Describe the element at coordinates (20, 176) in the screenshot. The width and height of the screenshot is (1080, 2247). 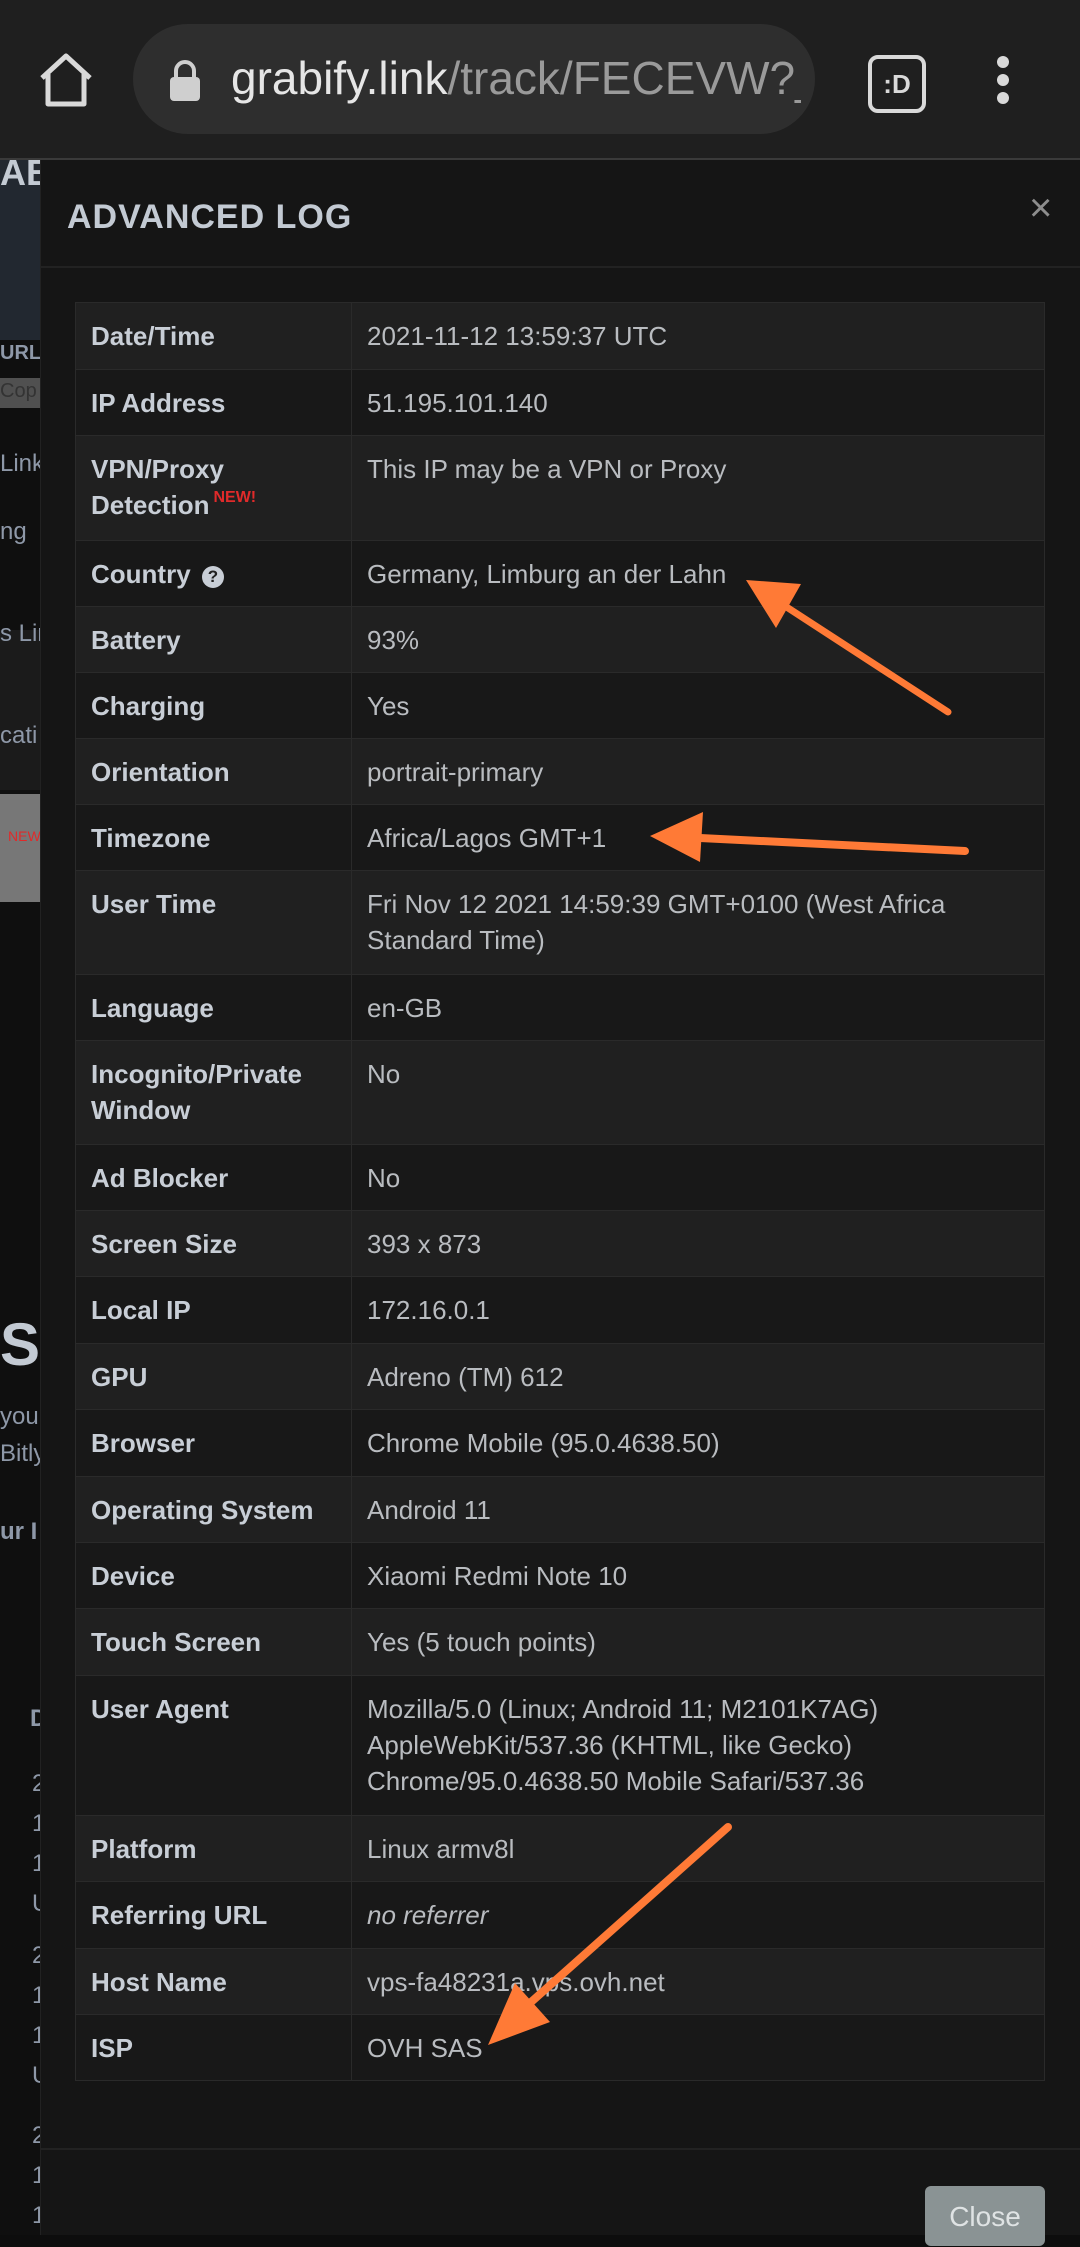
I see `bg-fragment: AB` at that location.